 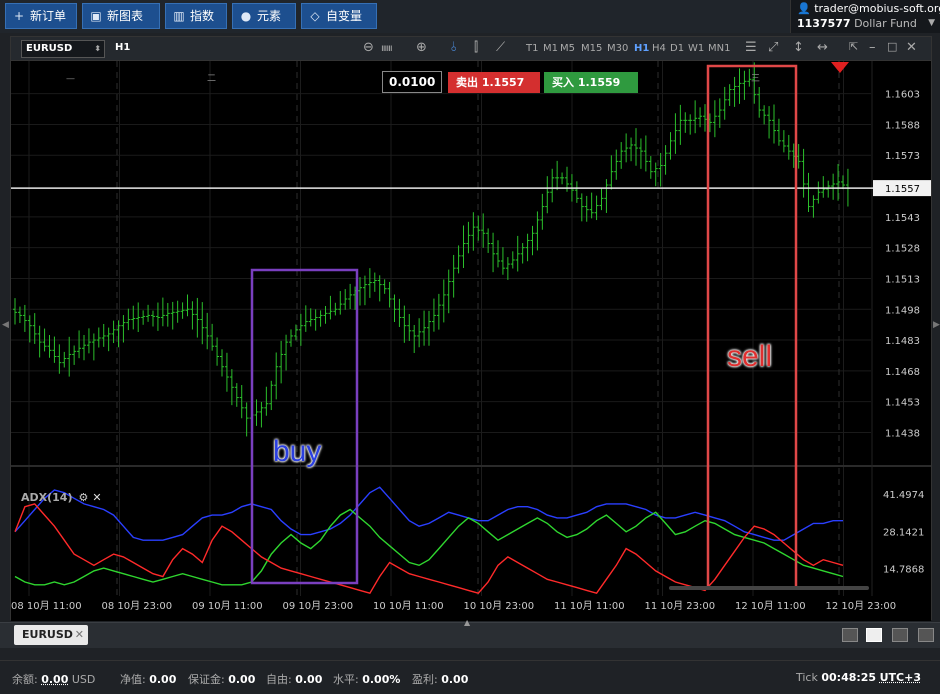 What do you see at coordinates (470, 635) in the screenshot?
I see `chart-tab-bar: ▲ EURUSD ✕` at bounding box center [470, 635].